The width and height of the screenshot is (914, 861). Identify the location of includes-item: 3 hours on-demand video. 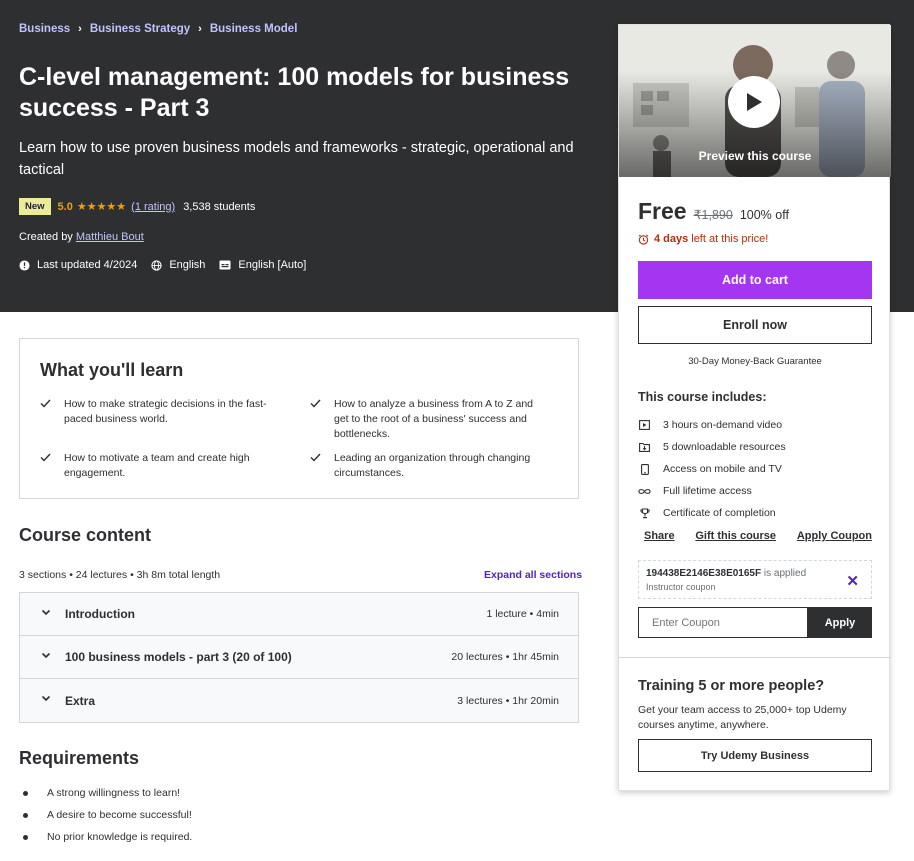
(712, 425).